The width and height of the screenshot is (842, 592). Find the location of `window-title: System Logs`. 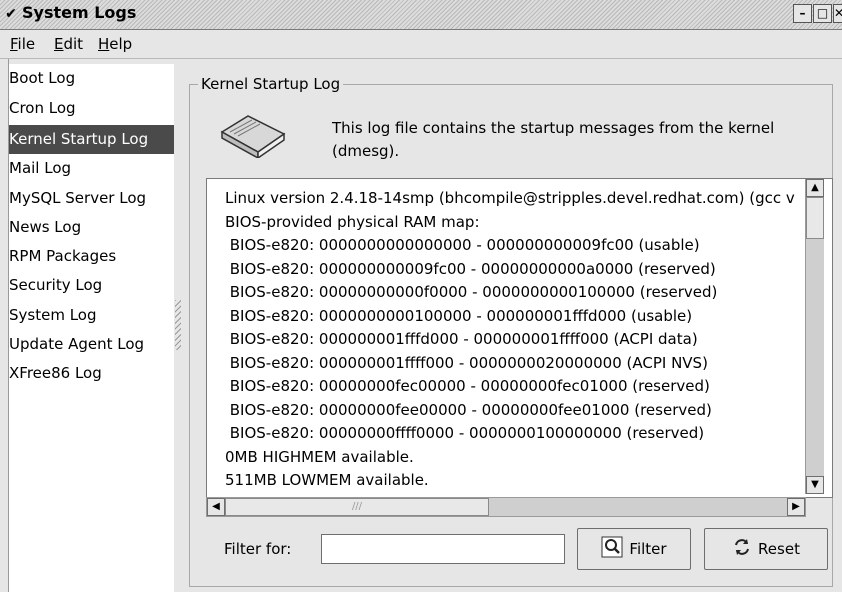

window-title: System Logs is located at coordinates (79, 12).